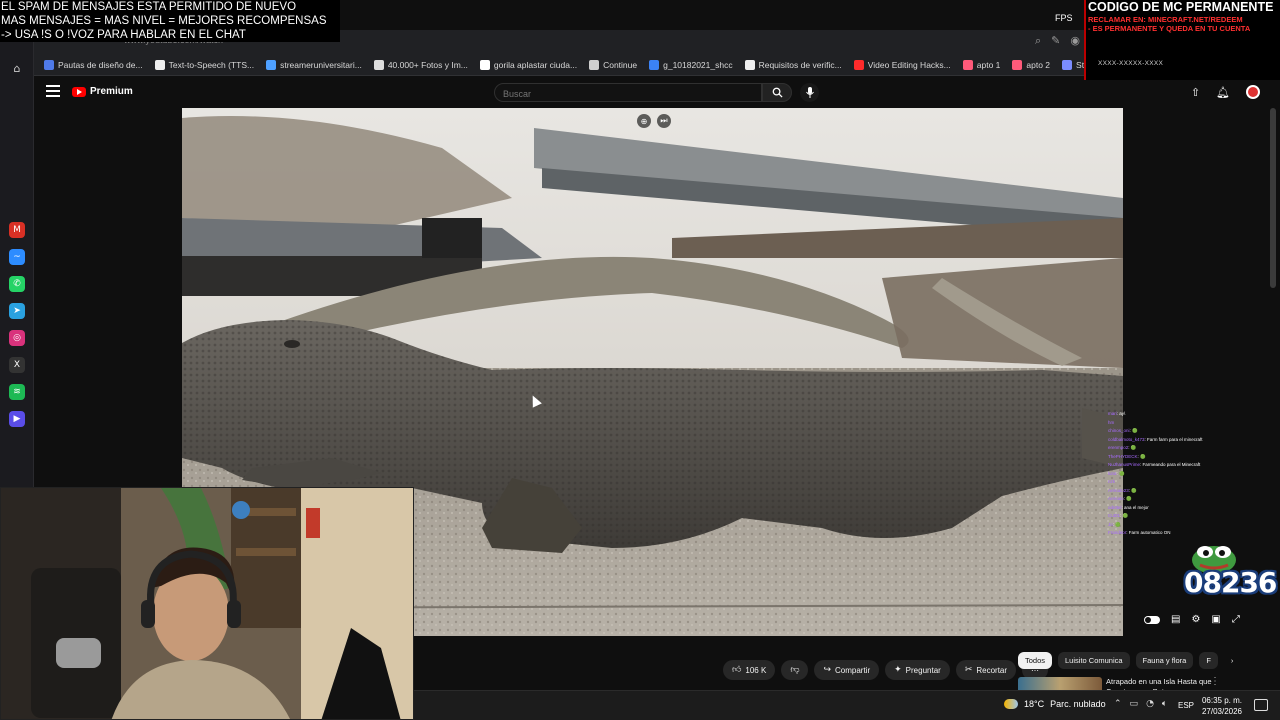 The image size is (1280, 720). I want to click on player-icon: ▶, so click(17, 419).